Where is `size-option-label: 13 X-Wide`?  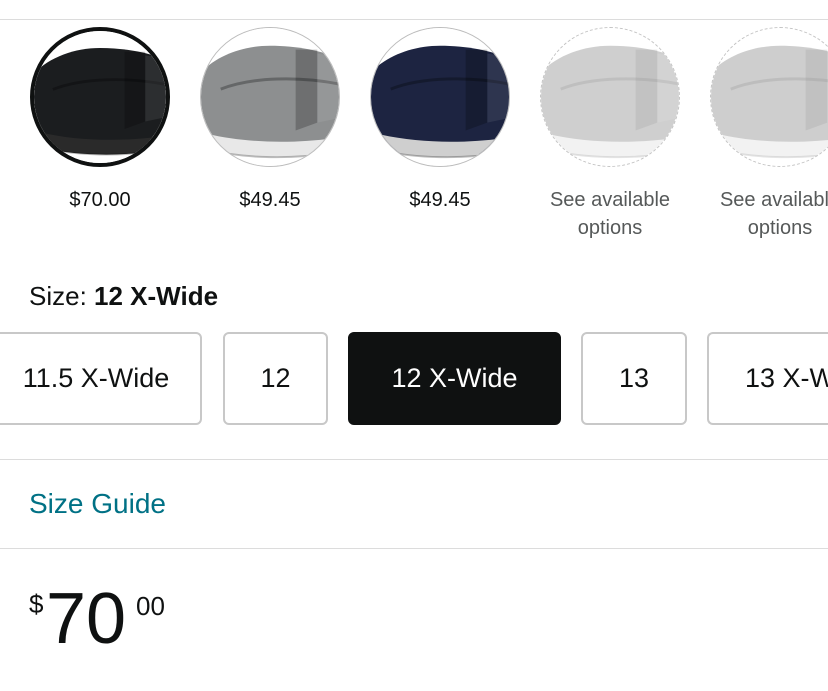
size-option-label: 13 X-Wide is located at coordinates (786, 378).